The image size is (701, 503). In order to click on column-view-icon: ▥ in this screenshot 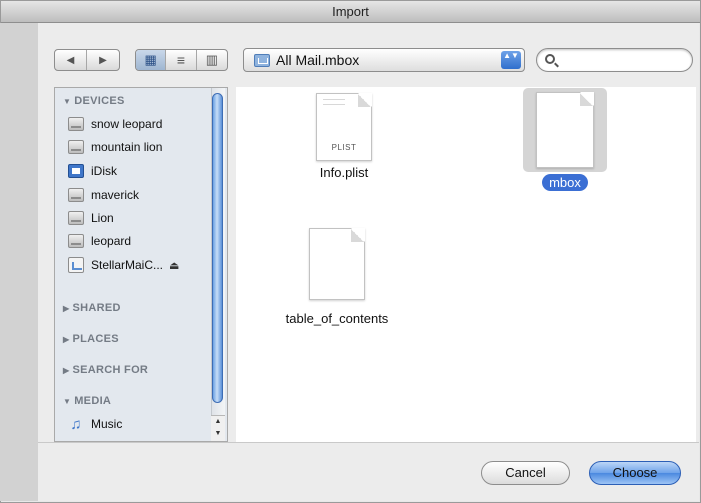, I will do `click(211, 59)`.